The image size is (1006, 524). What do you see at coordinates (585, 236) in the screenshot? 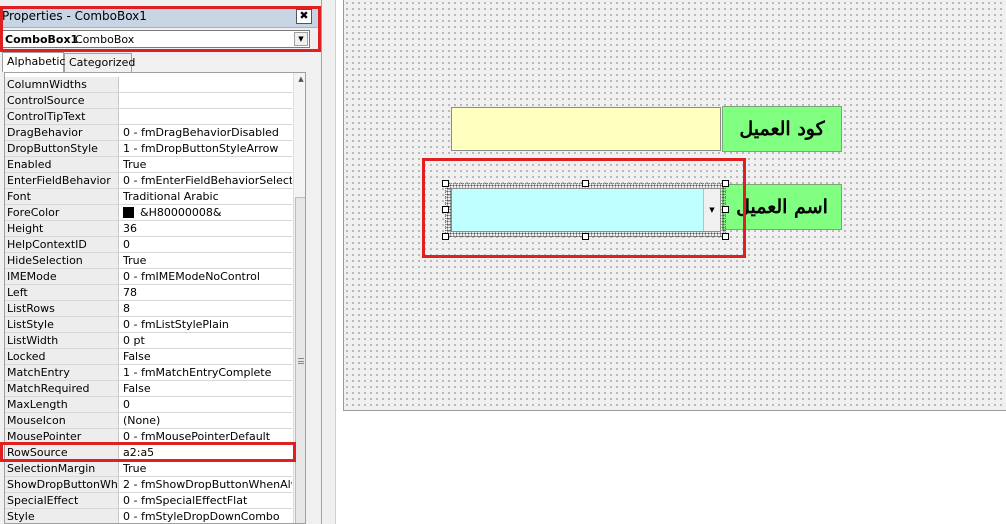
I see `resize-handle-s` at bounding box center [585, 236].